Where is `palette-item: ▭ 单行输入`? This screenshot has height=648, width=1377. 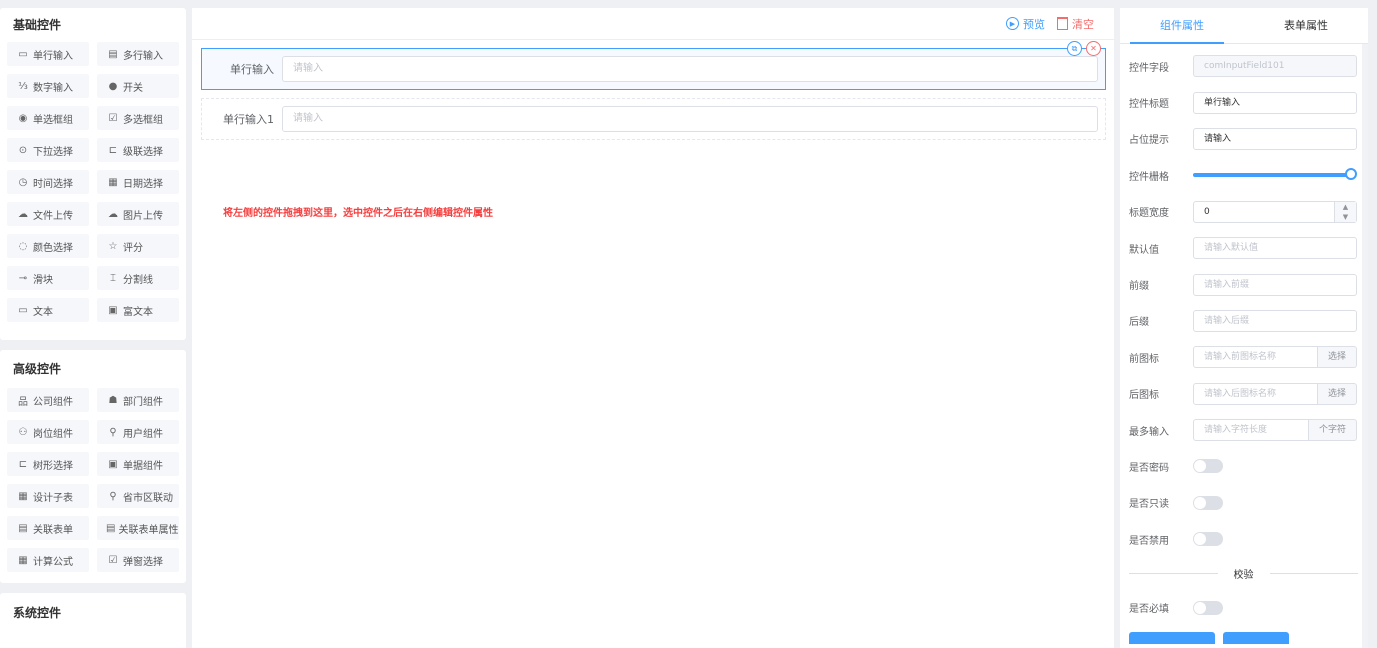 palette-item: ▭ 单行输入 is located at coordinates (48, 54).